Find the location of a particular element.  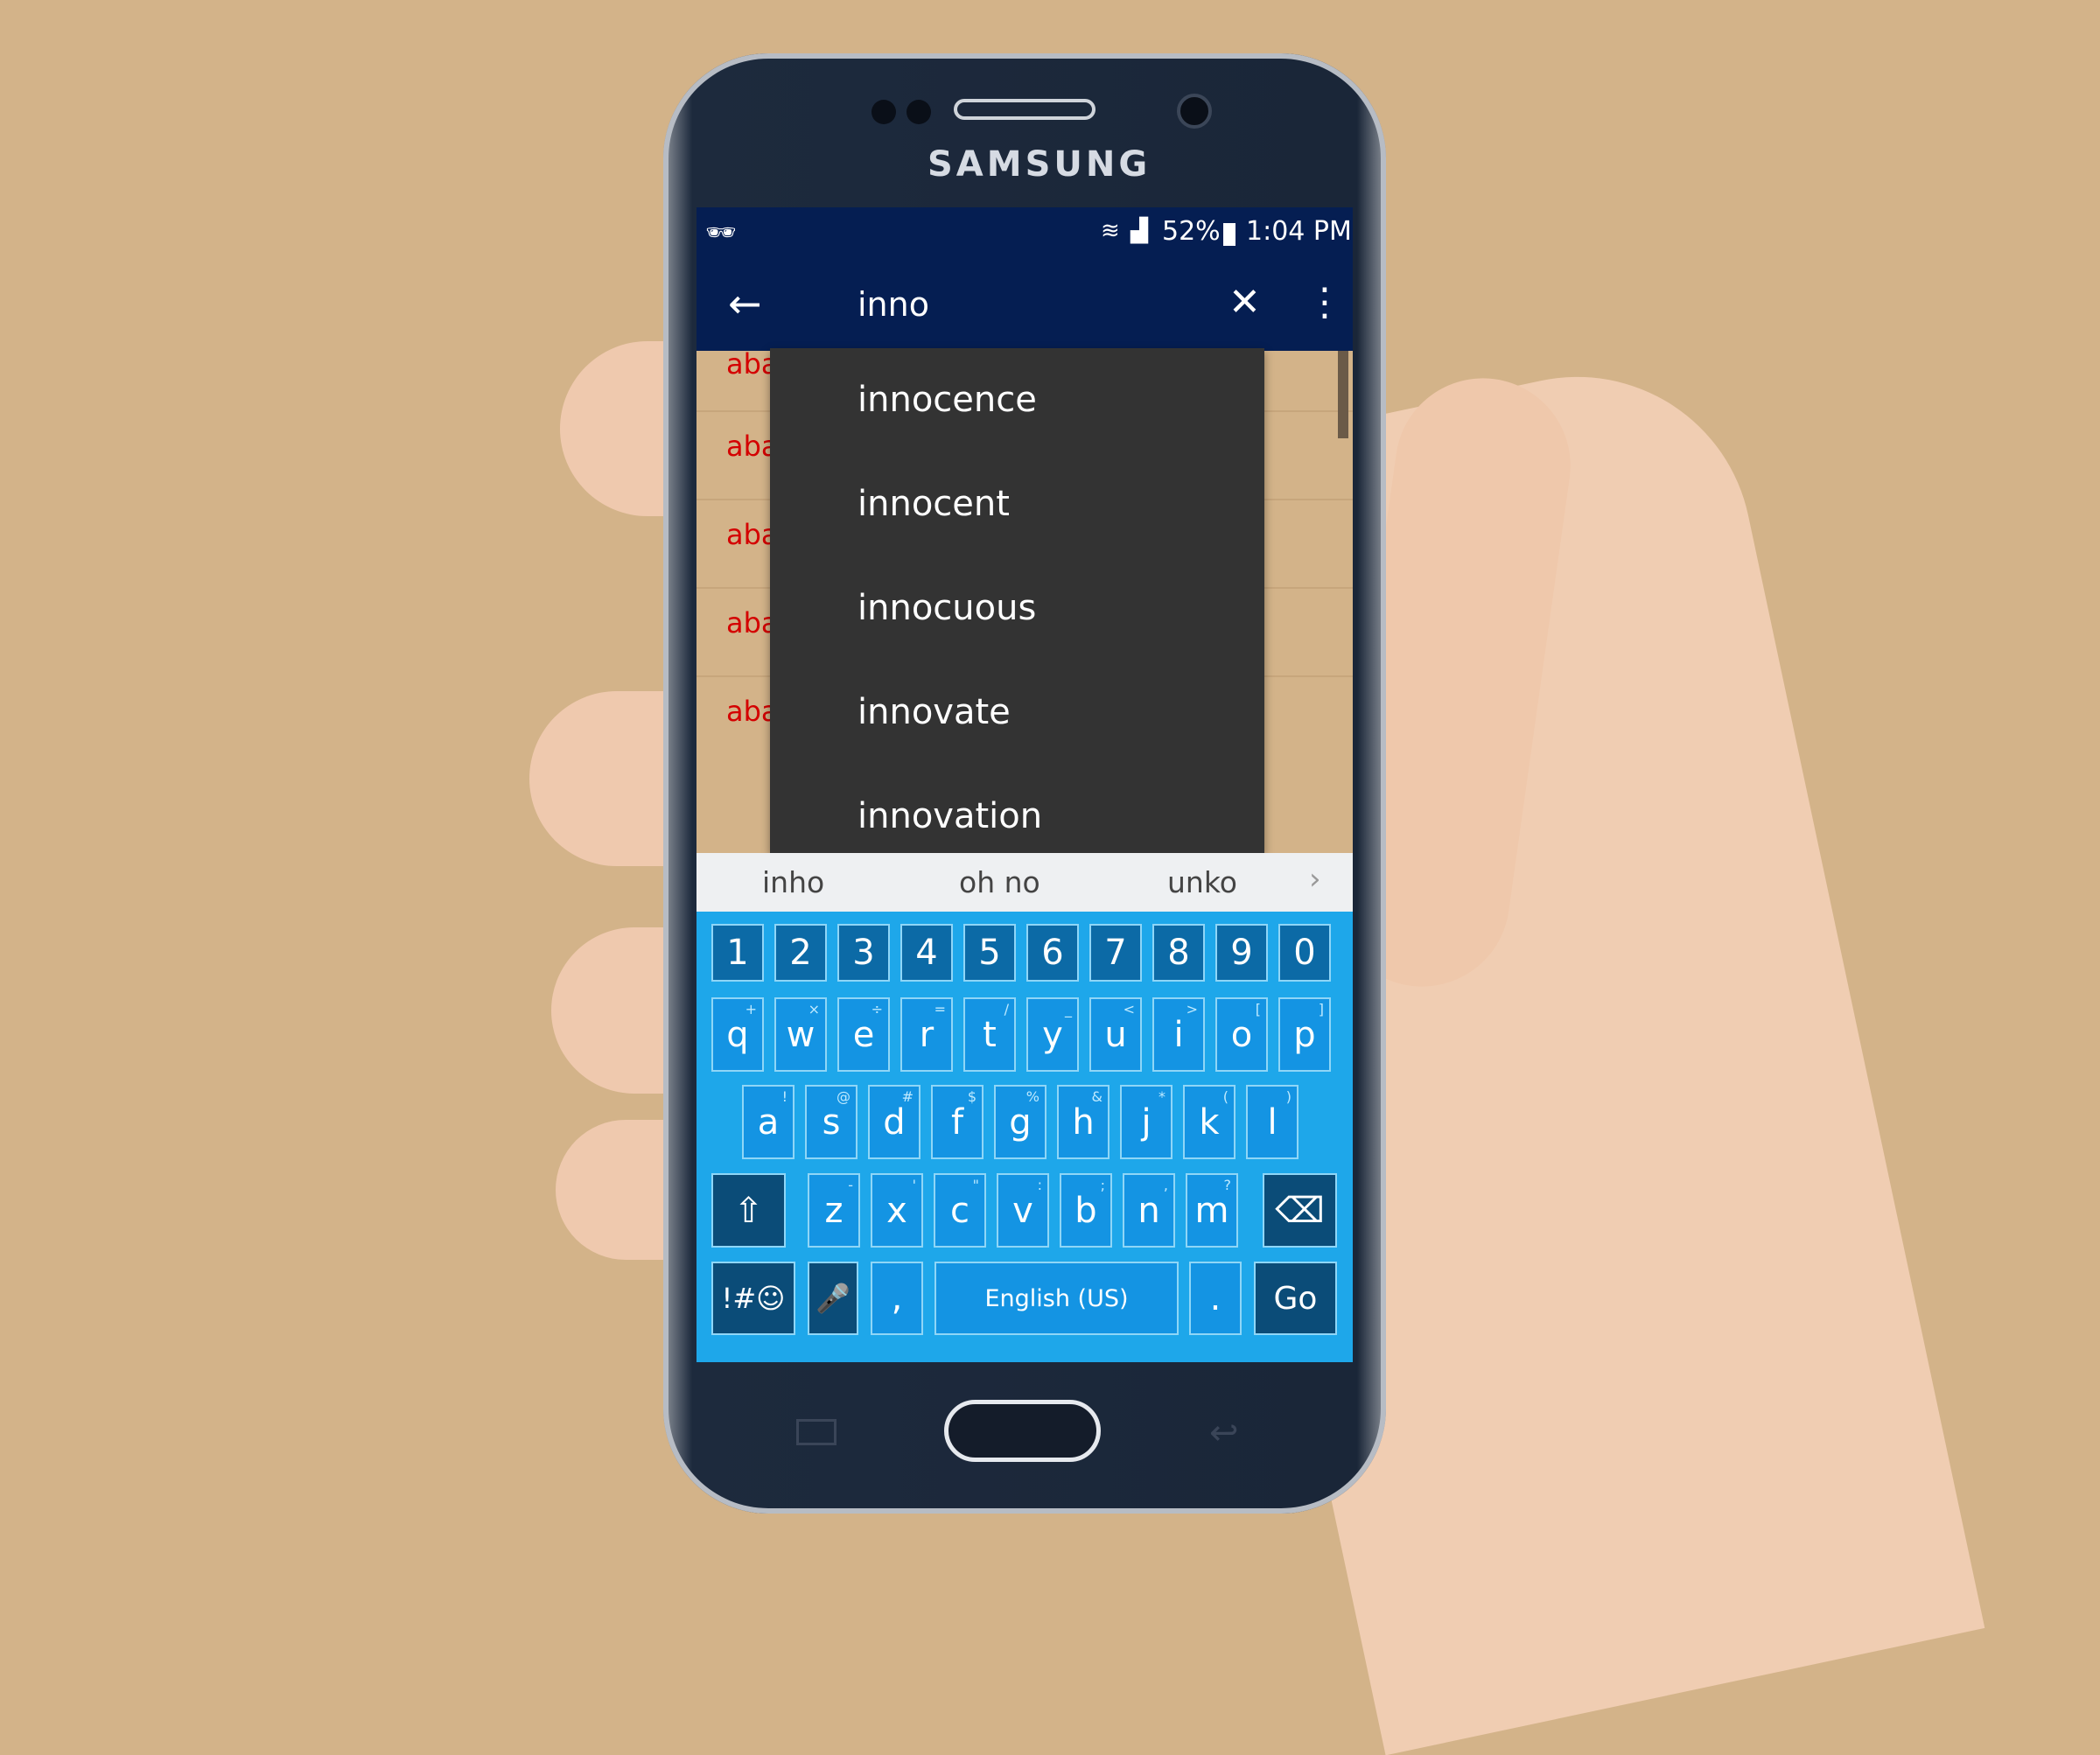

key-d: d # is located at coordinates (894, 1122).